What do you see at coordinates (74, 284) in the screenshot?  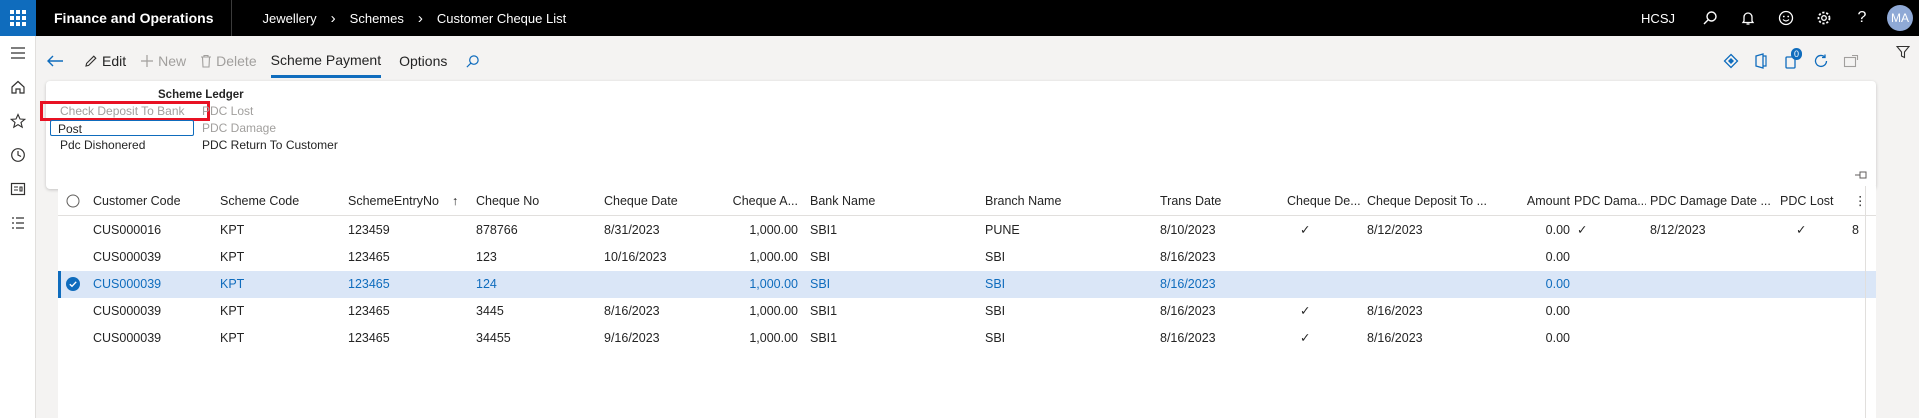 I see `row-selected-checkbox` at bounding box center [74, 284].